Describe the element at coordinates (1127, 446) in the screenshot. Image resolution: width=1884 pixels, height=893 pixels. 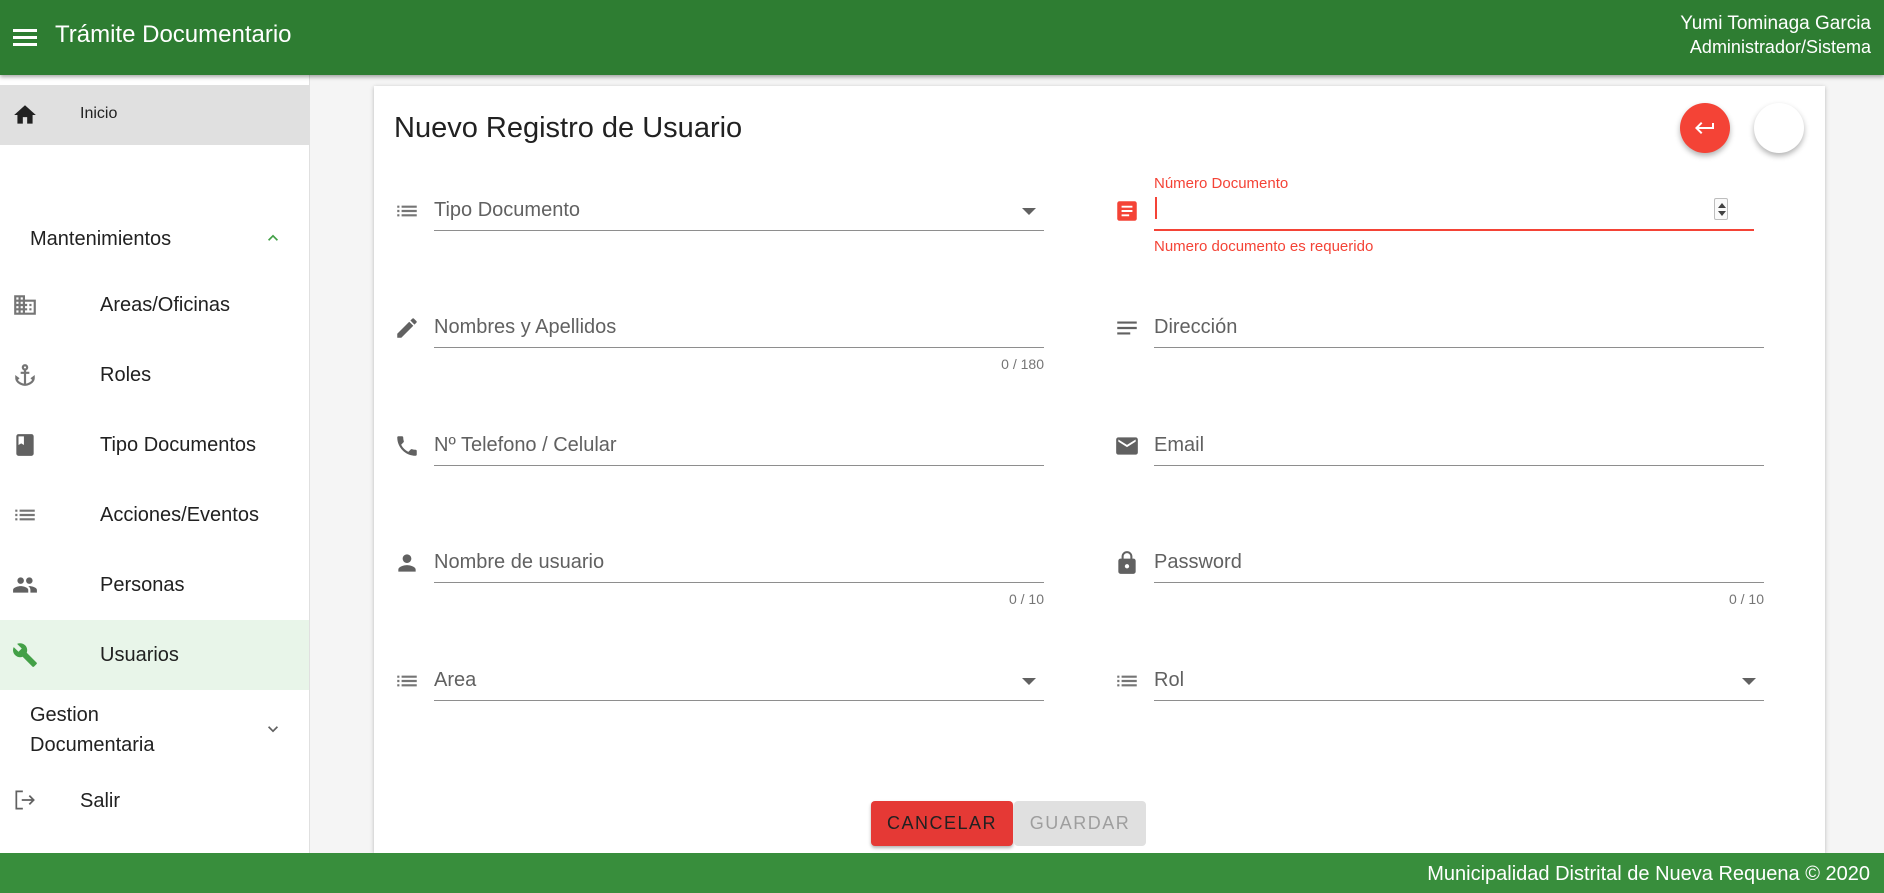
I see `mail-icon` at that location.